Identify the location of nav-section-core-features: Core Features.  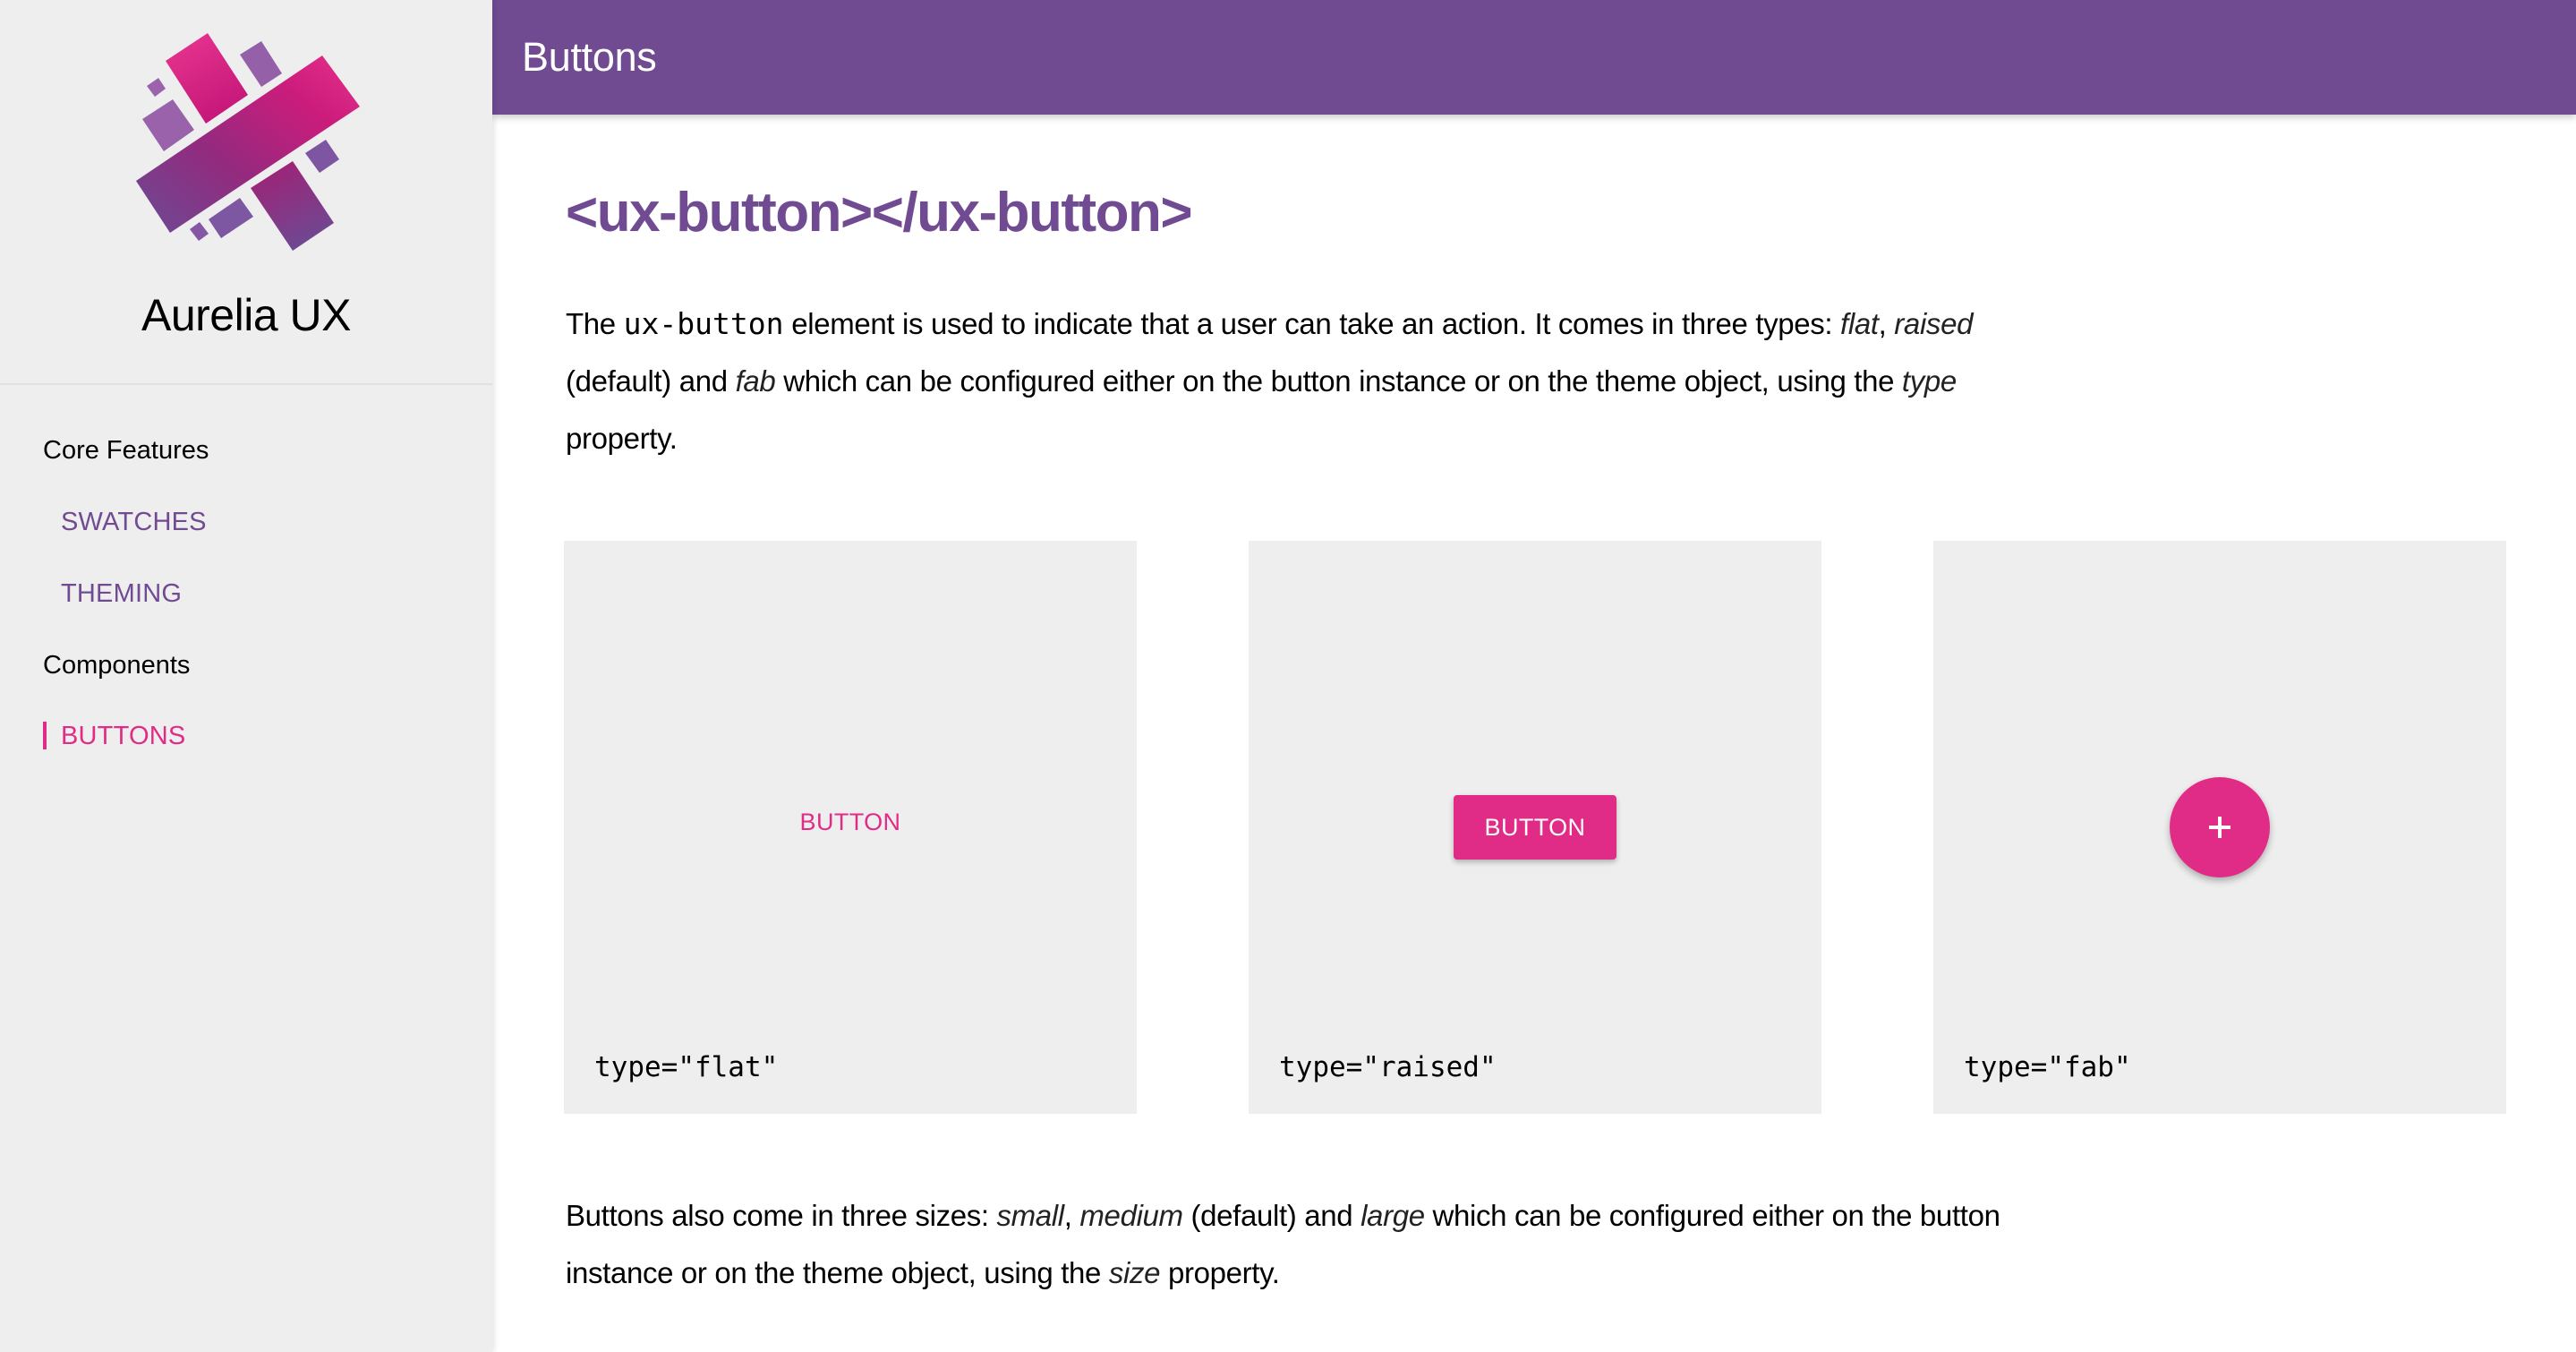
(126, 450).